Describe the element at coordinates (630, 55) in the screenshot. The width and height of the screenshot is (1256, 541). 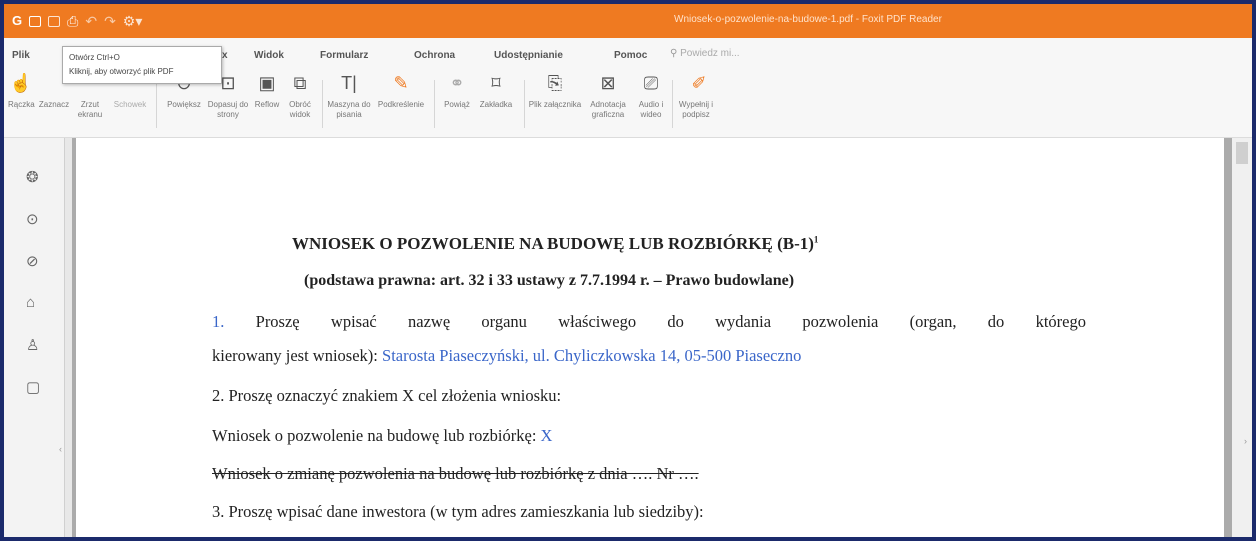
I see `menu-help: Pomoc` at that location.